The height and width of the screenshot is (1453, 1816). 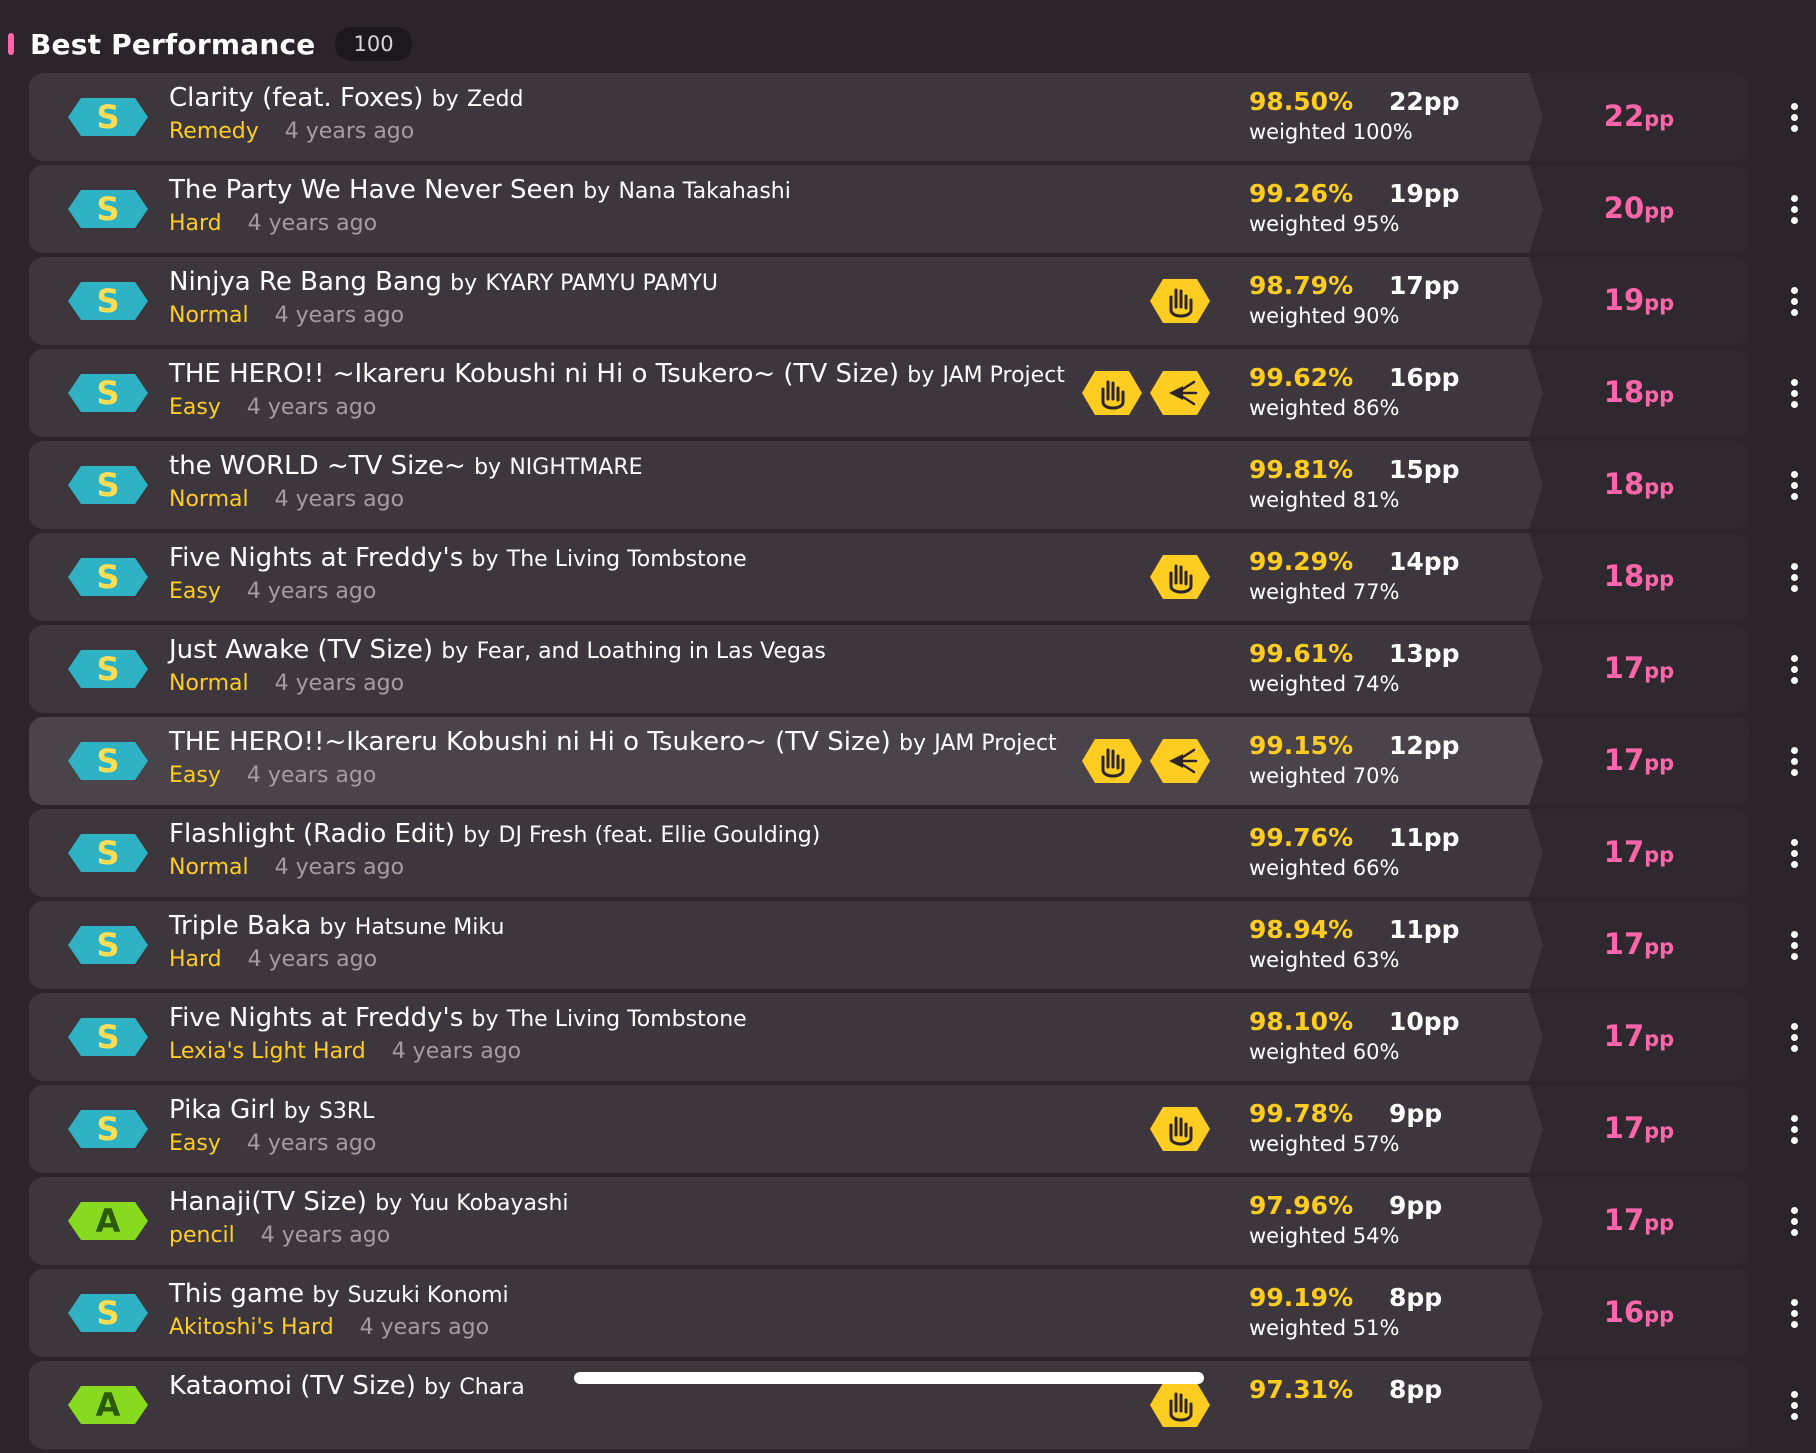 What do you see at coordinates (1639, 1313) in the screenshot?
I see `weighted-pp-box: 16pp` at bounding box center [1639, 1313].